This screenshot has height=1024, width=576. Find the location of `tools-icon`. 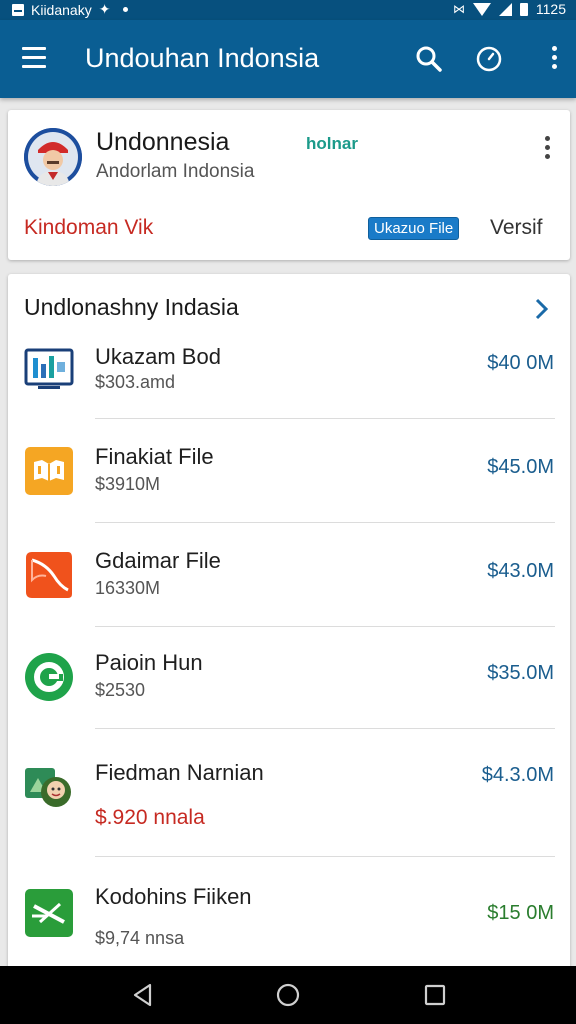

tools-icon is located at coordinates (49, 913).